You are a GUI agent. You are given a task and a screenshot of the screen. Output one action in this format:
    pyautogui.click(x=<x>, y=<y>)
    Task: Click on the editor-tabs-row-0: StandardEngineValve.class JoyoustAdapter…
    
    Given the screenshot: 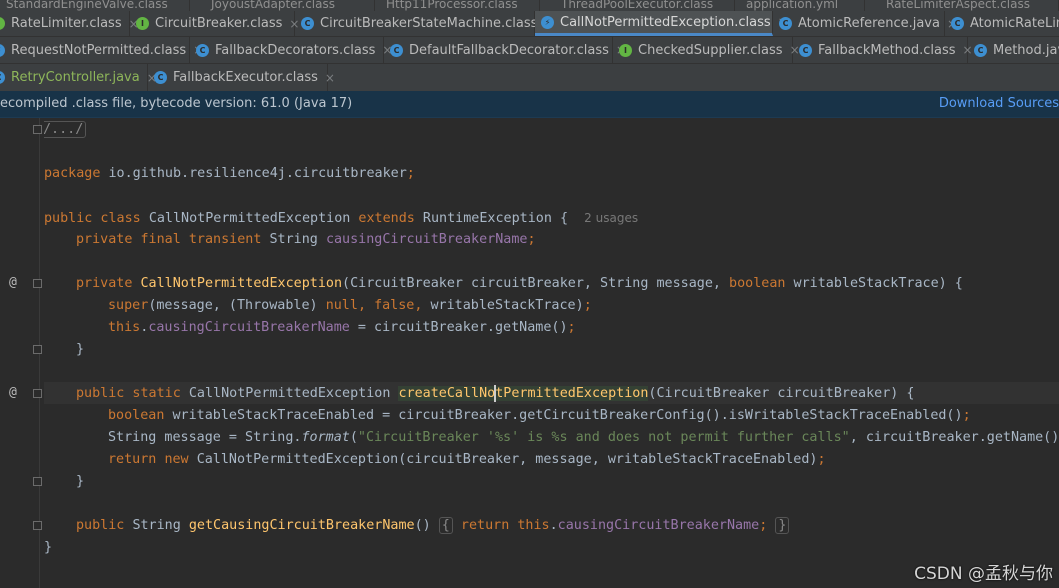 What is the action you would take?
    pyautogui.click(x=529, y=5)
    